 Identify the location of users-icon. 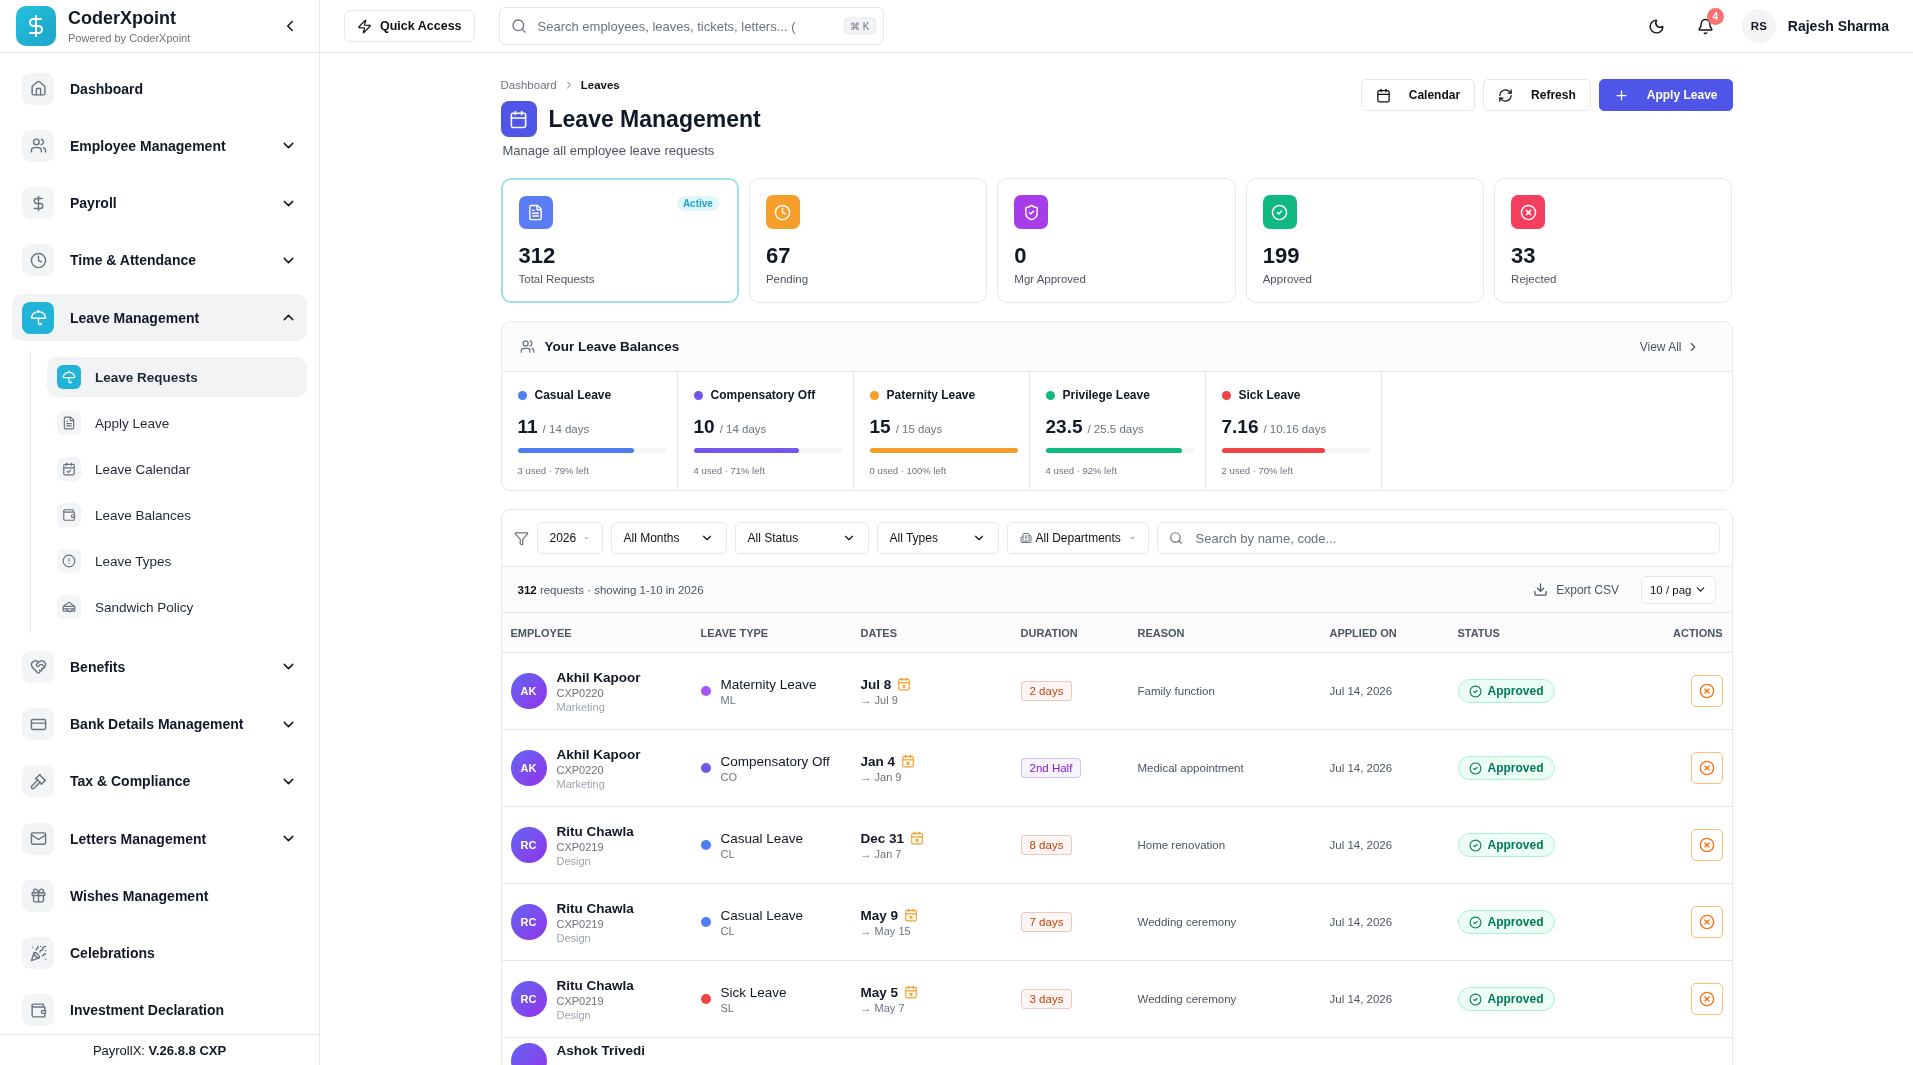
(527, 346).